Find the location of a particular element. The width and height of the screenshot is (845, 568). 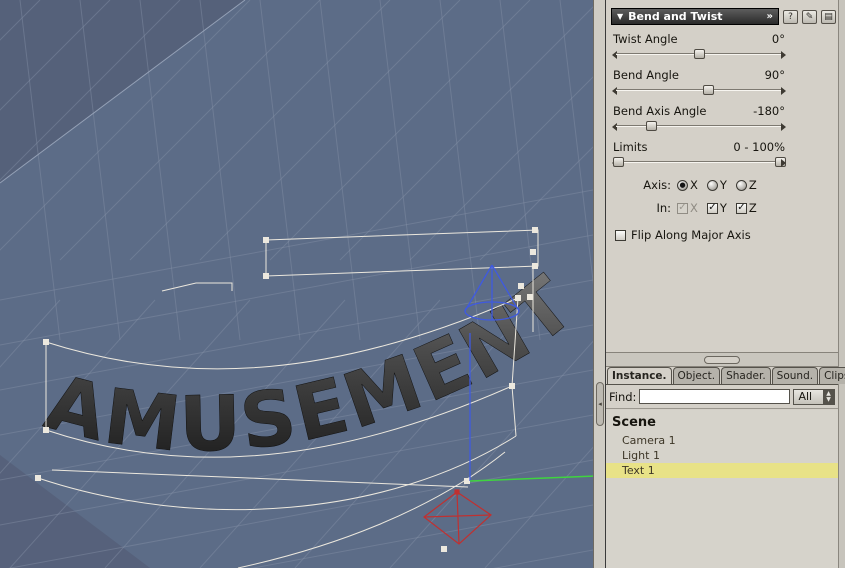

panel-divider is located at coordinates (722, 359).